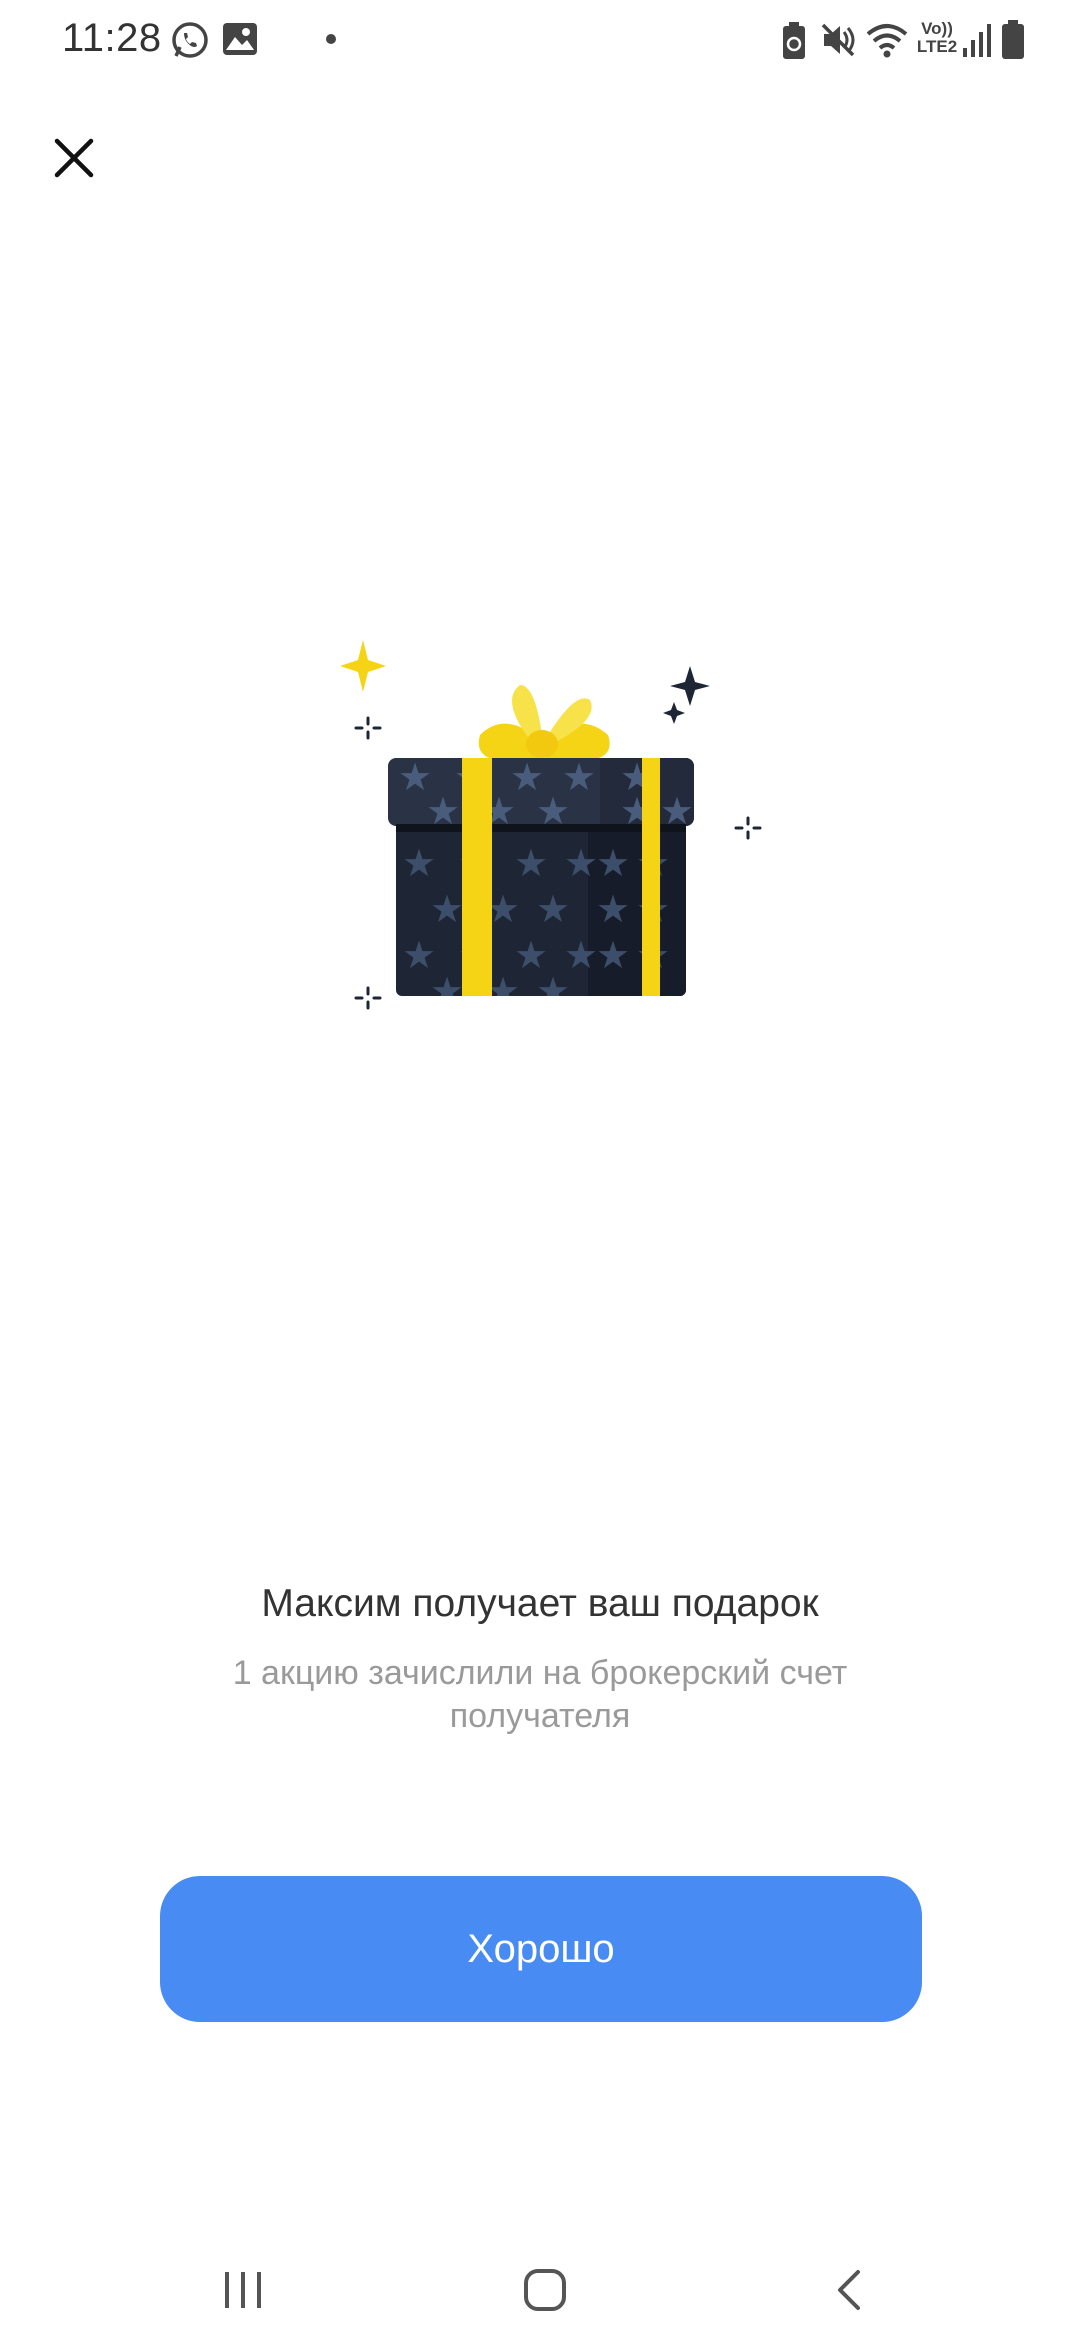 The width and height of the screenshot is (1080, 2340). I want to click on status-time: 11:28, so click(112, 38).